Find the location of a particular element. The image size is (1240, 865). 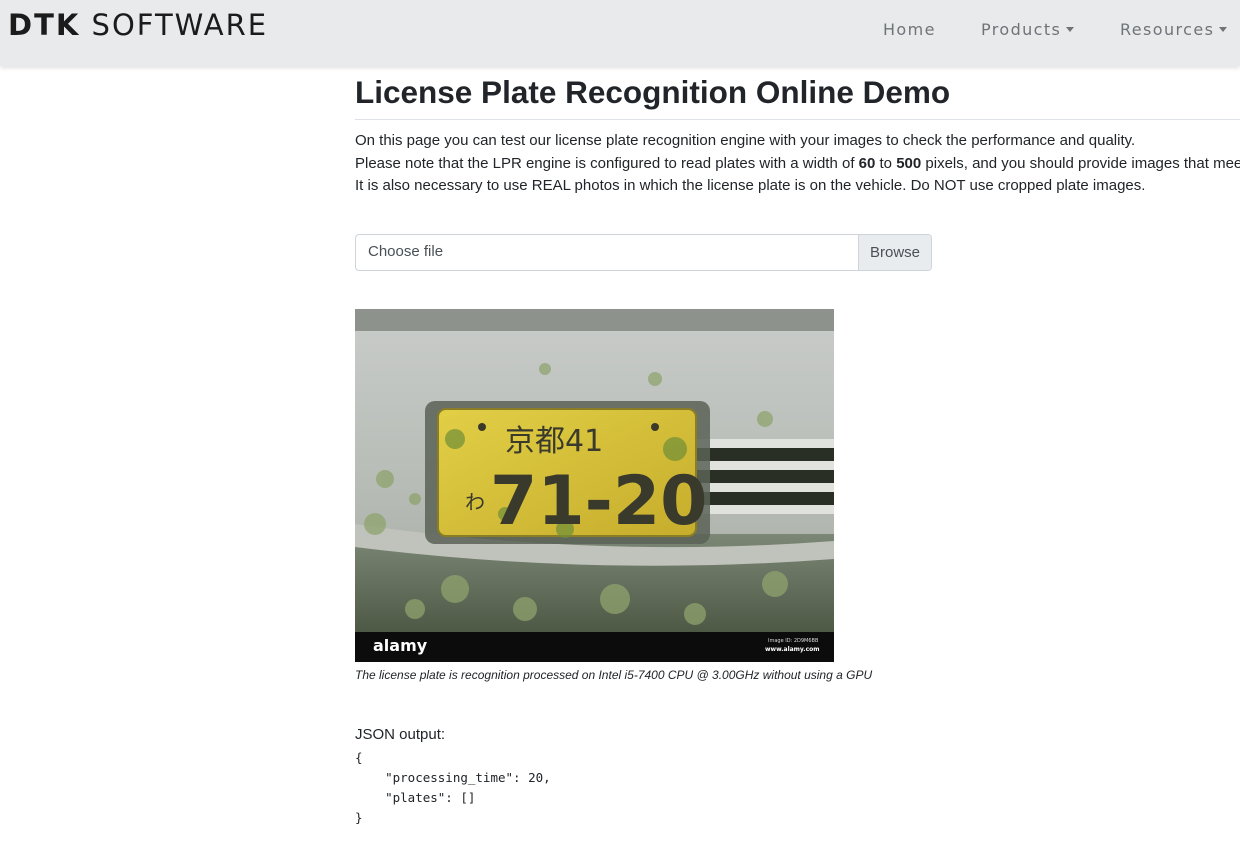

nav-home-link: Home is located at coordinates (909, 29).